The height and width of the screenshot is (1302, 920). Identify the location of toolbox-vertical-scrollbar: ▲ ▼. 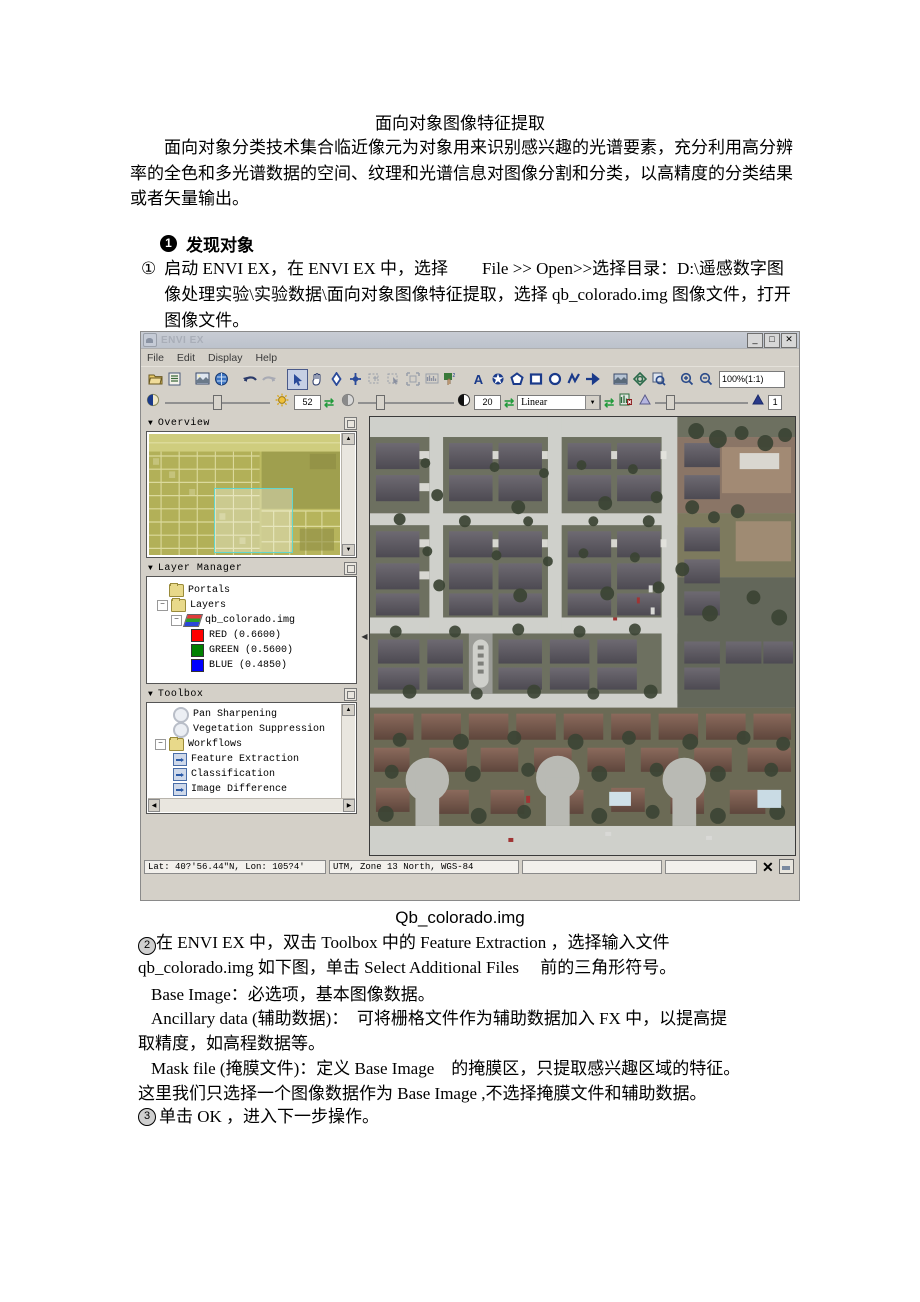
(348, 758).